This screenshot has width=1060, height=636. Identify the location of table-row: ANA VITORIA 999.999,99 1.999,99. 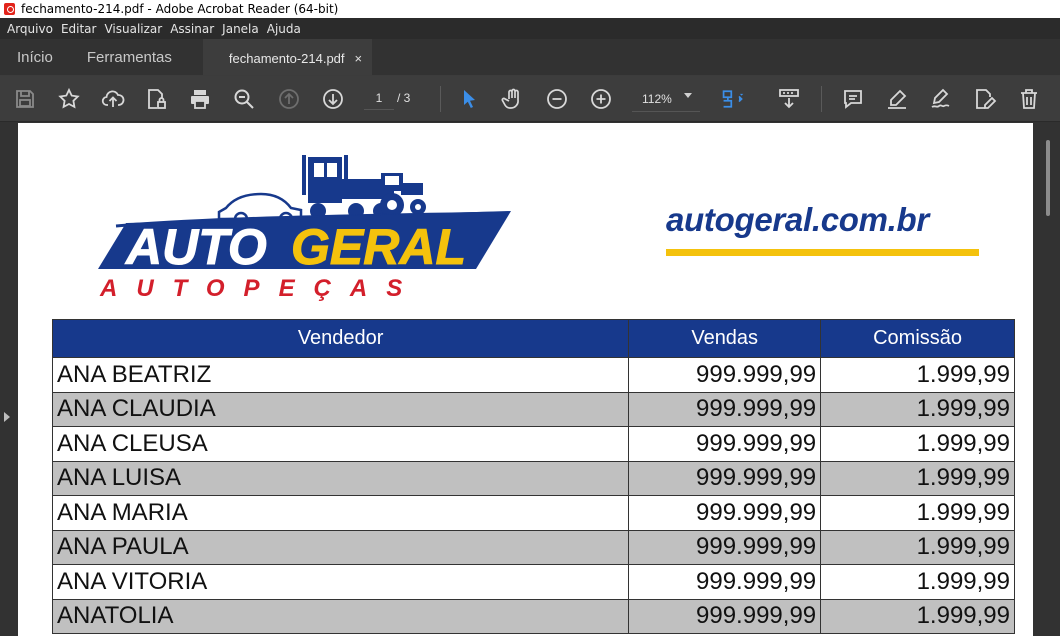
(533, 582).